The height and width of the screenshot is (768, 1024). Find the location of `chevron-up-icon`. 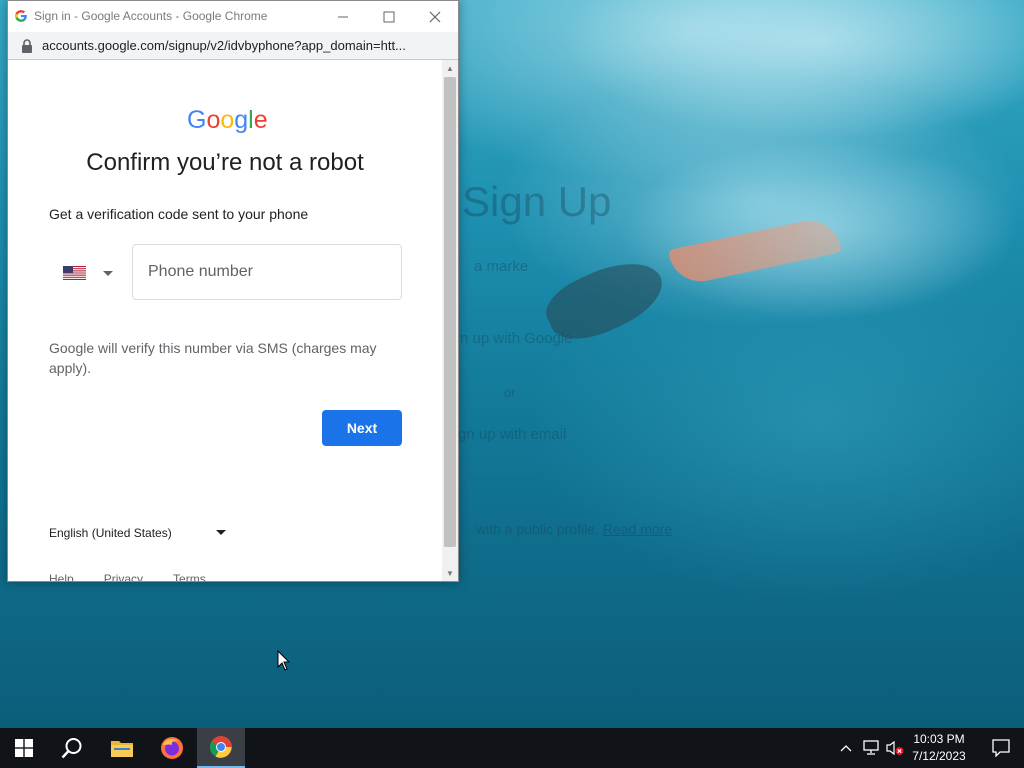

chevron-up-icon is located at coordinates (846, 748).